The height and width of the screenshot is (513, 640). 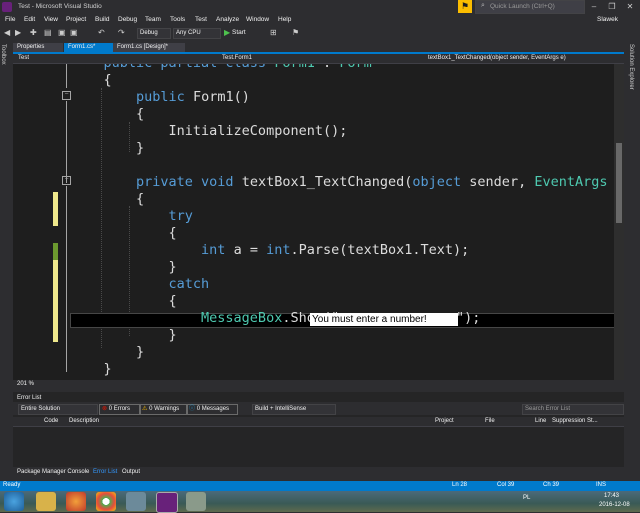 I want to click on clock-date: 2016-12-08, so click(x=614, y=505).